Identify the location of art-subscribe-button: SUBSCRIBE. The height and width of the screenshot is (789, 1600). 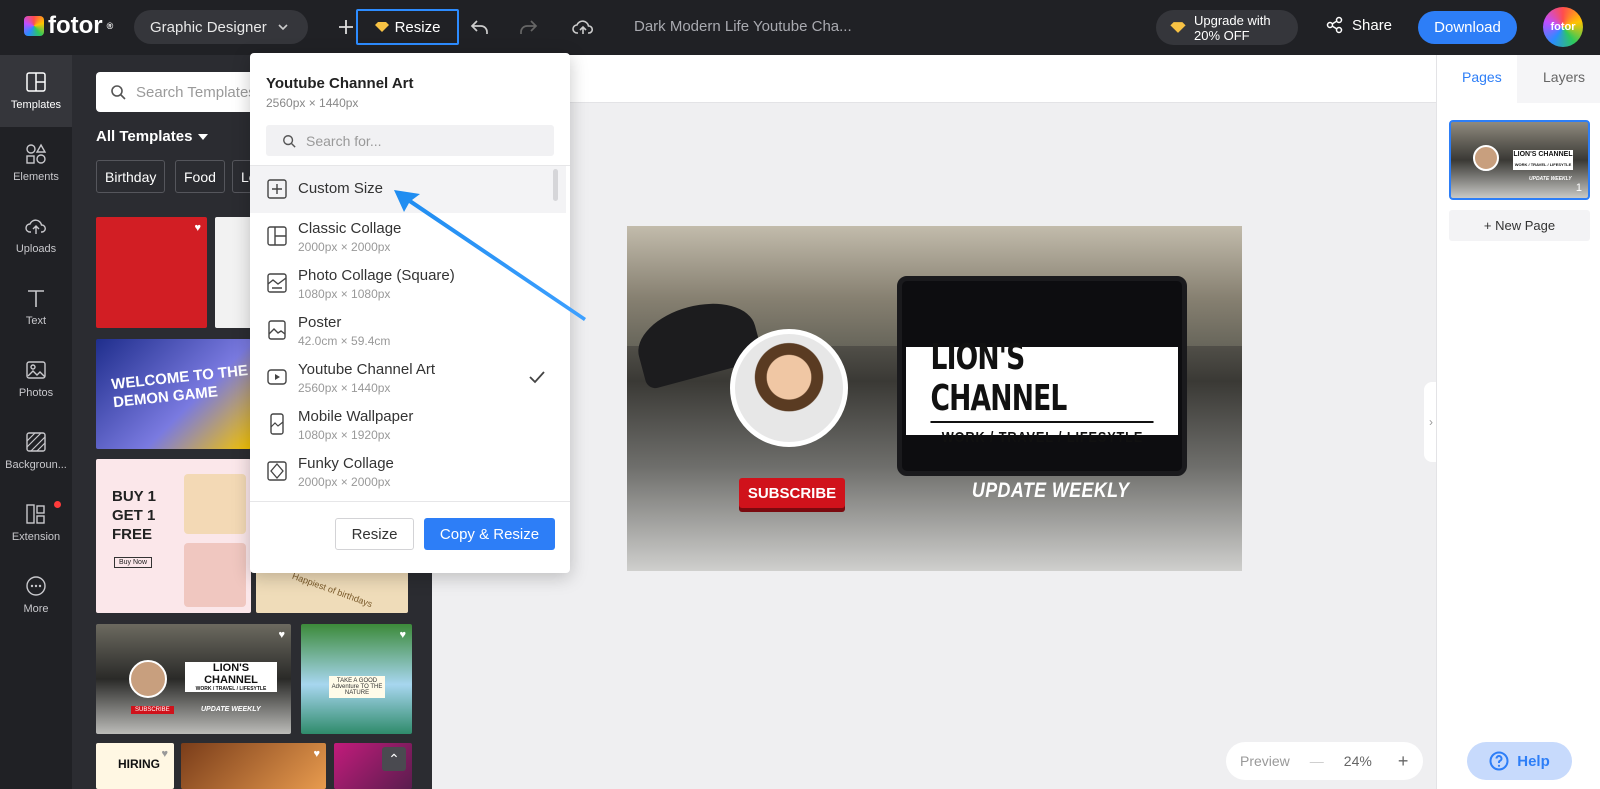
(792, 493).